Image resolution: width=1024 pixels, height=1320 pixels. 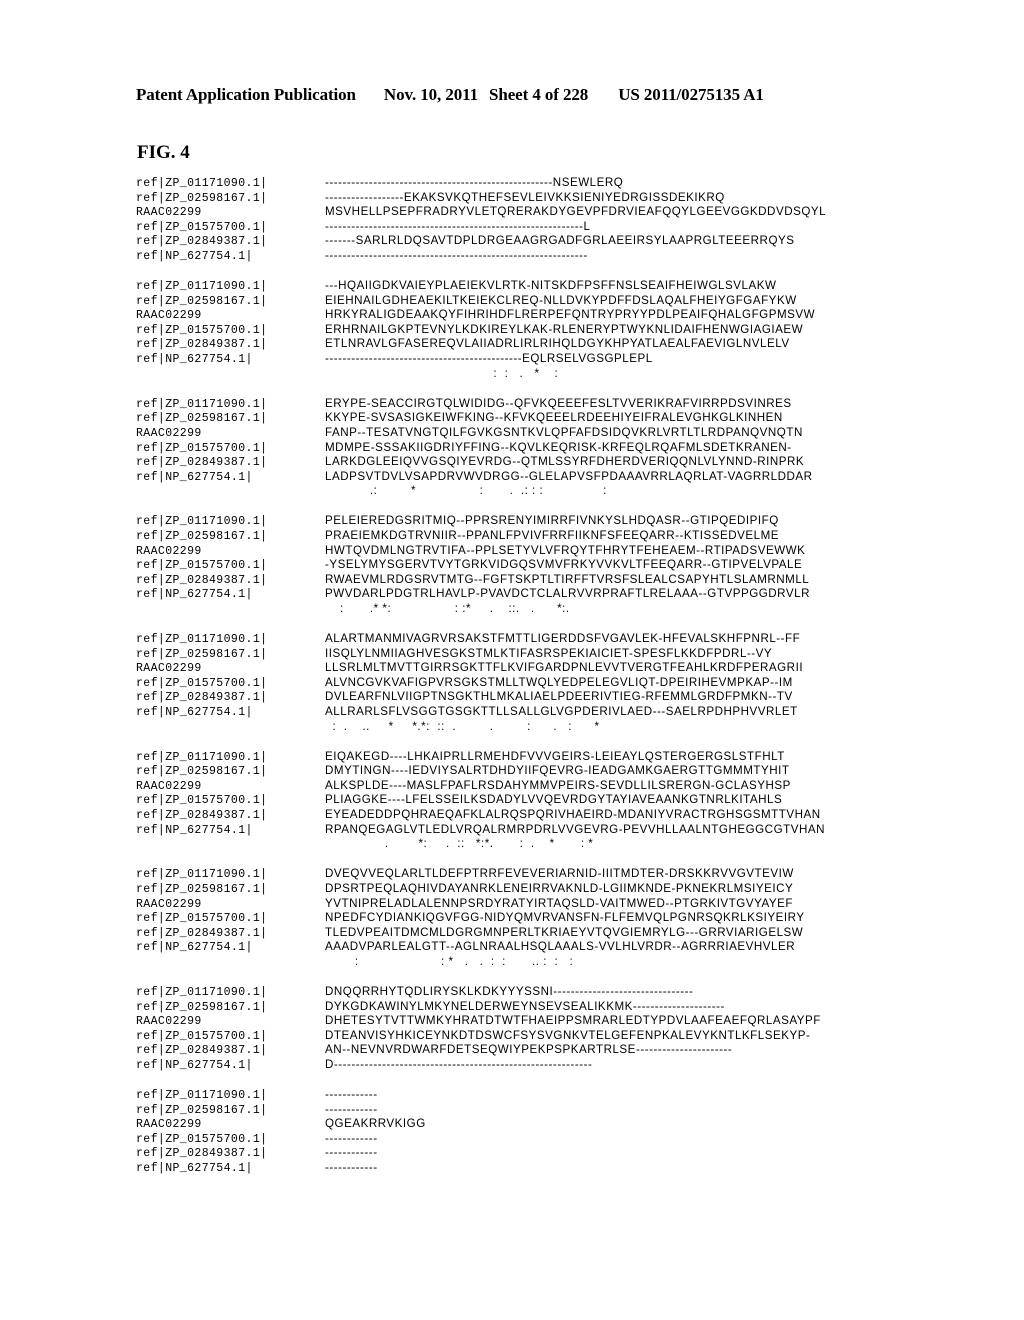 What do you see at coordinates (449, 961) in the screenshot?
I see `conservation-symbols: : : * . . : : .. : : :` at bounding box center [449, 961].